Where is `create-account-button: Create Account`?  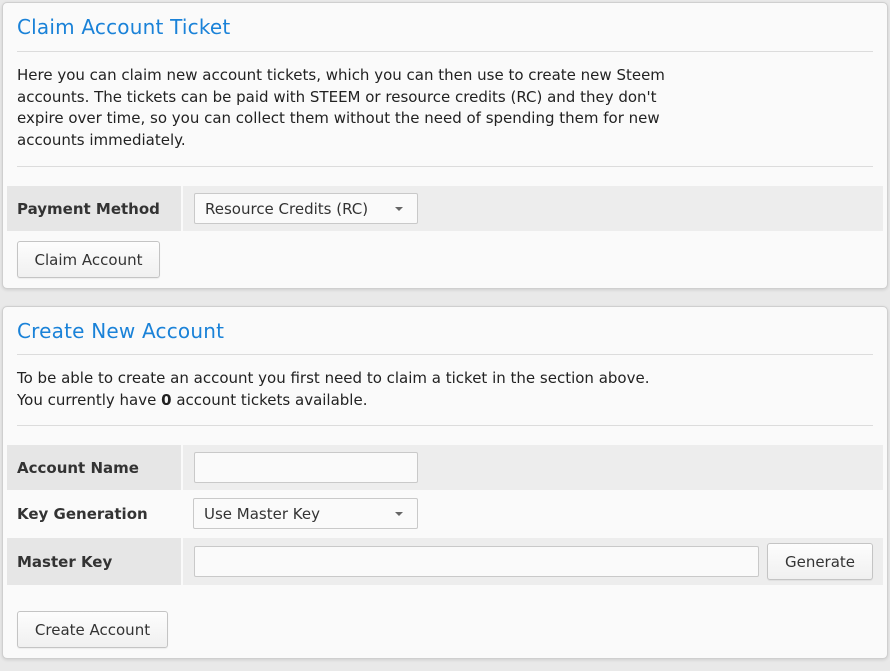
create-account-button: Create Account is located at coordinates (92, 629).